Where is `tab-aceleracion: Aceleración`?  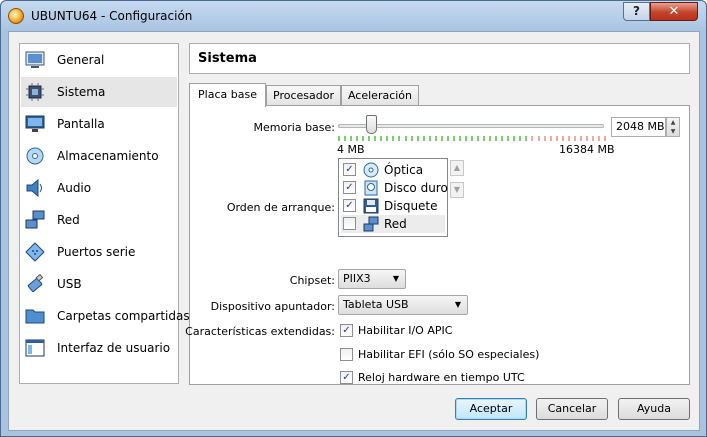
tab-aceleracion: Aceleración is located at coordinates (380, 95).